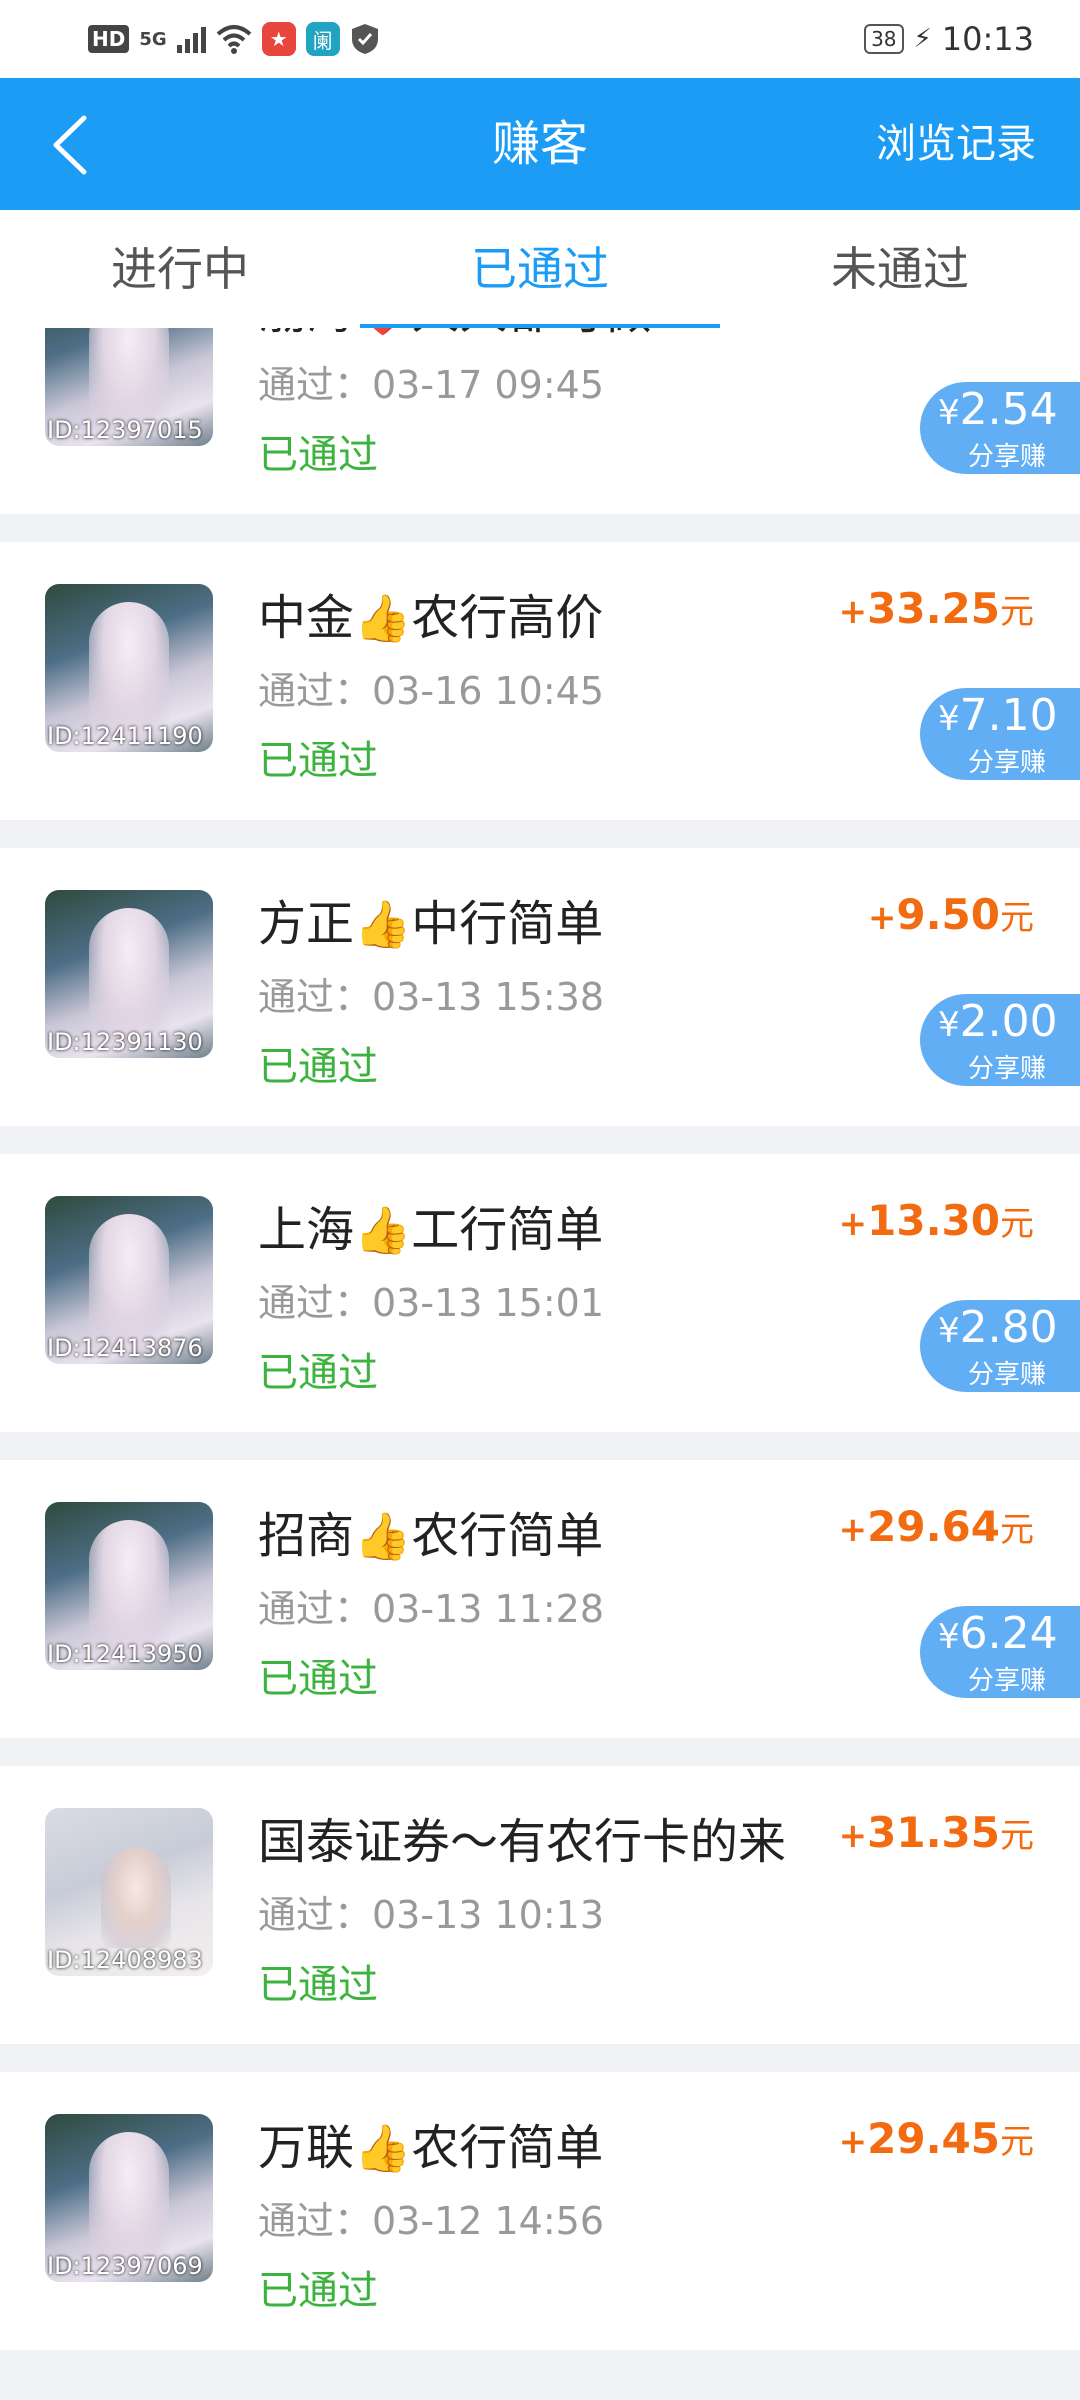 Image resolution: width=1080 pixels, height=2400 pixels. What do you see at coordinates (956, 144) in the screenshot?
I see `browse-history-button: 浏览记录` at bounding box center [956, 144].